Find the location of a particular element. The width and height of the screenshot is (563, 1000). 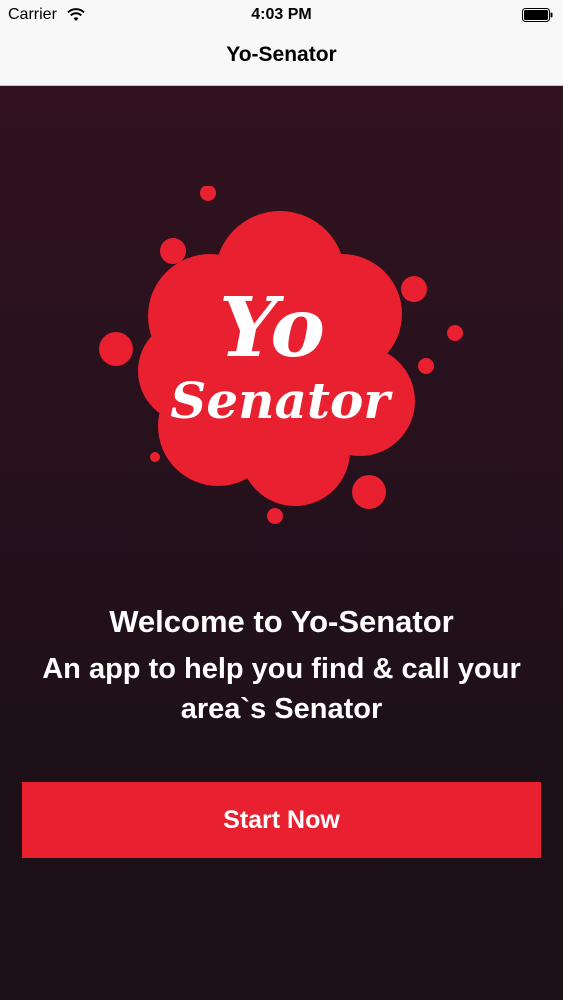

nav-title: Yo-Senator is located at coordinates (281, 54).